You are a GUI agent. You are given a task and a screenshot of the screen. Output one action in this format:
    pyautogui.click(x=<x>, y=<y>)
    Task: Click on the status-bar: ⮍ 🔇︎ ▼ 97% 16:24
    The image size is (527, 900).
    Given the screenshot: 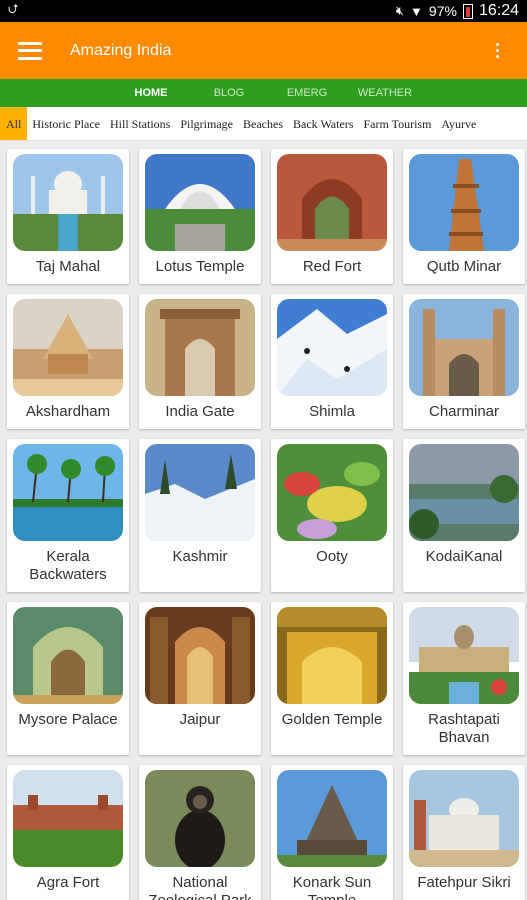 What is the action you would take?
    pyautogui.click(x=263, y=11)
    